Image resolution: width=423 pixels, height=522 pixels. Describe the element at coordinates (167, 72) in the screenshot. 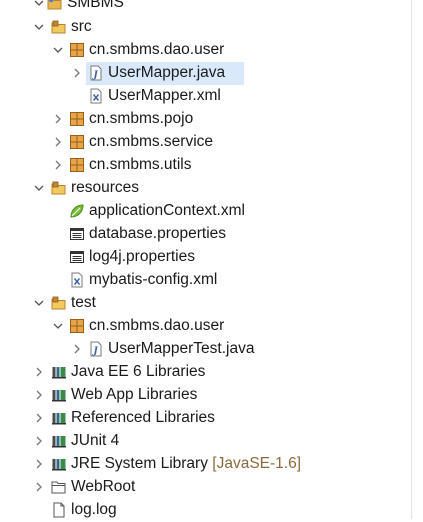

I see `tree-item-label: UserMapper.java` at that location.